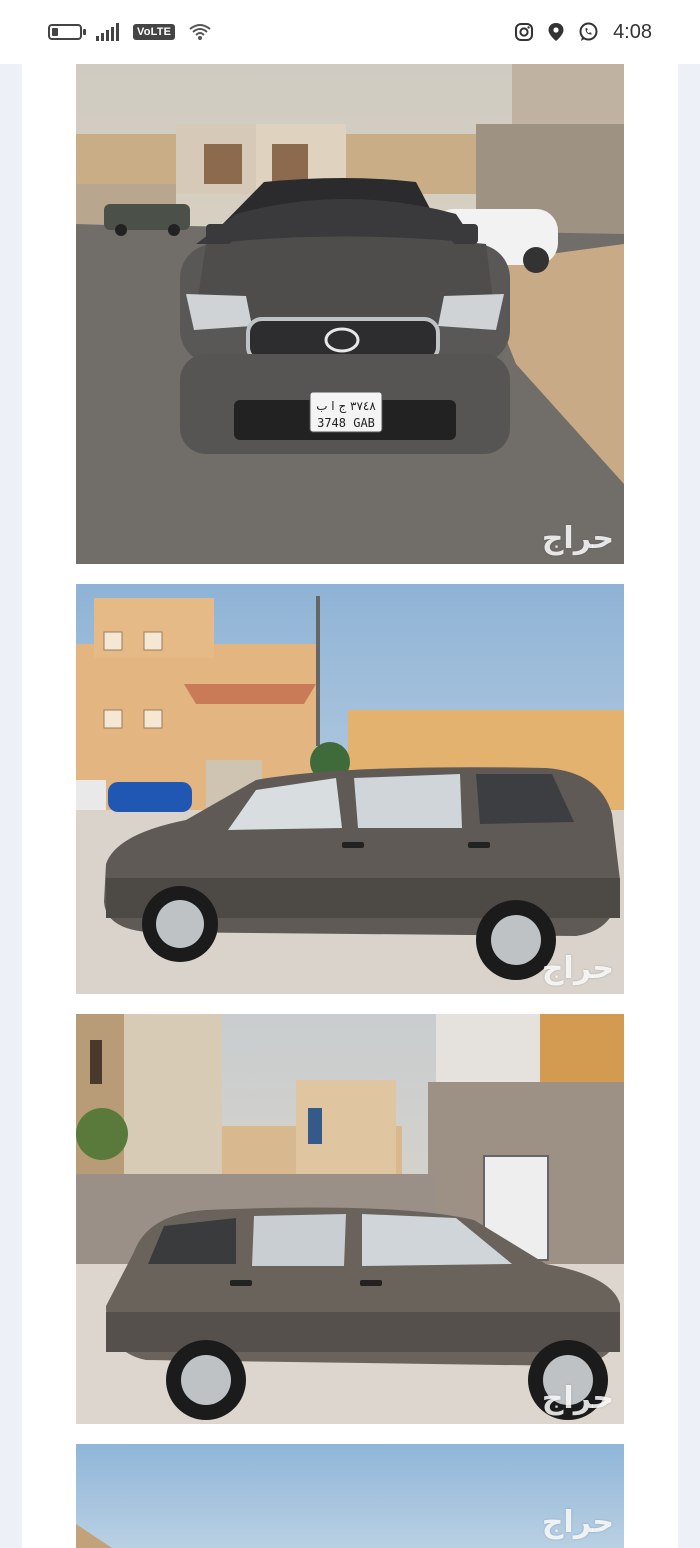  What do you see at coordinates (107, 32) in the screenshot?
I see `signal-icon` at bounding box center [107, 32].